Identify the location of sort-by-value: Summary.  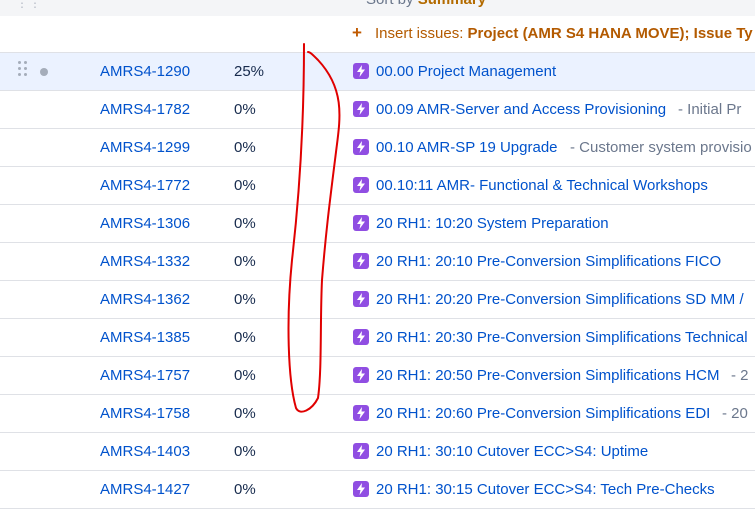
(452, 4).